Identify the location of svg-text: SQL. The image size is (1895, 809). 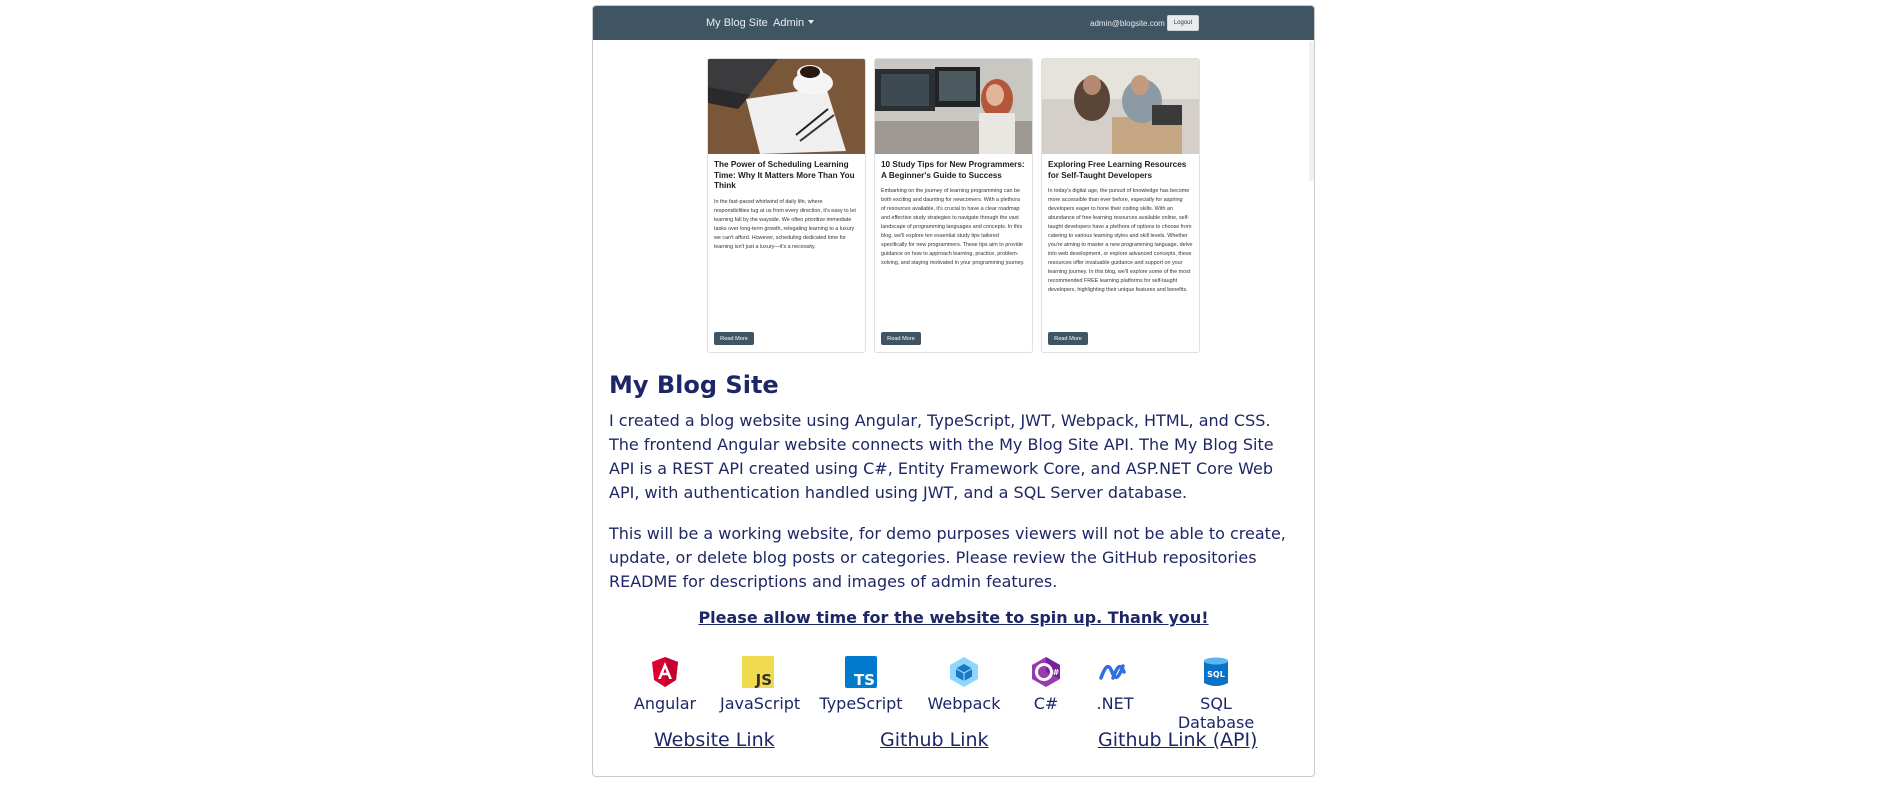
(1216, 674).